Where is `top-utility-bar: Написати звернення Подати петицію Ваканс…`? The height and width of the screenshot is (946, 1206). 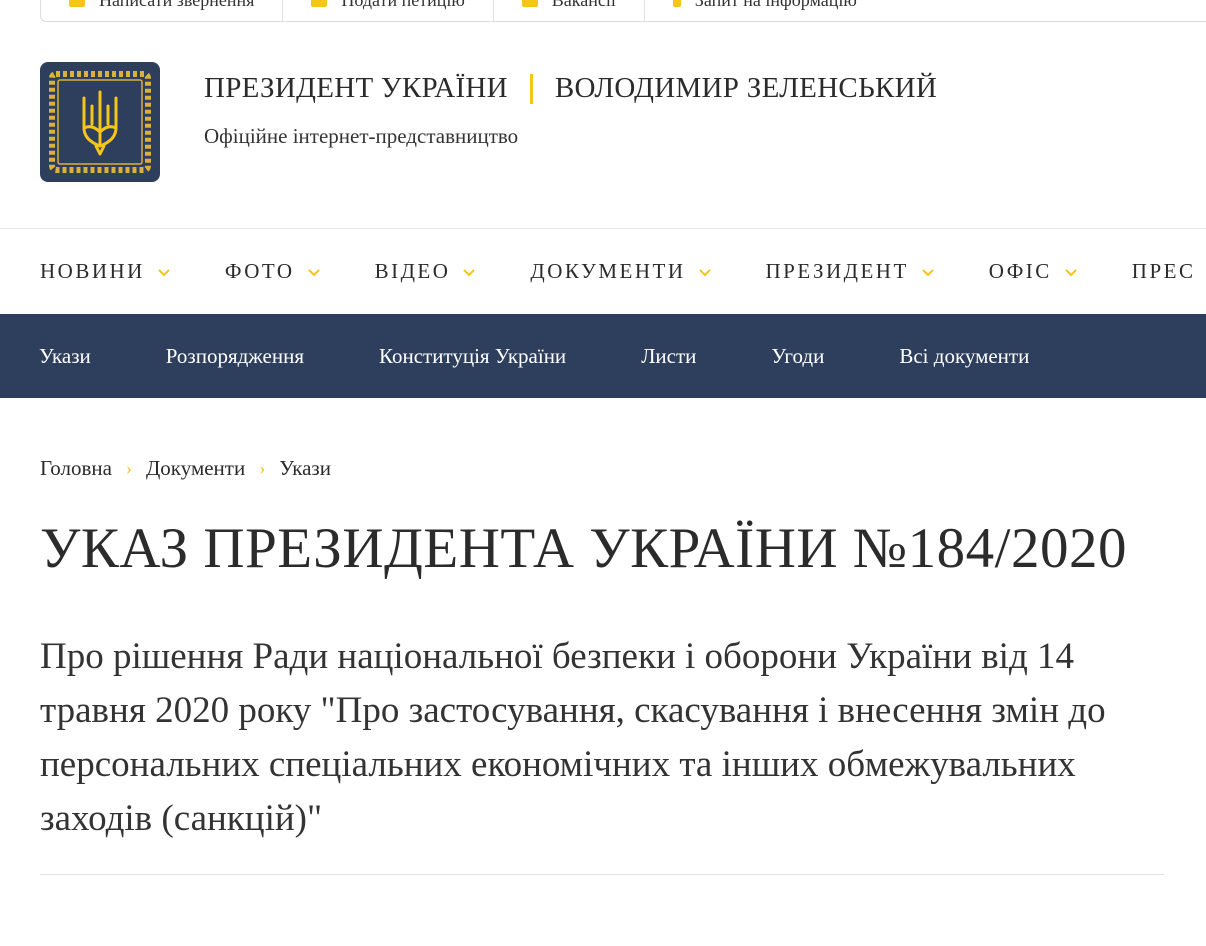
top-utility-bar: Написати звернення Подати петицію Ваканс… is located at coordinates (623, 11).